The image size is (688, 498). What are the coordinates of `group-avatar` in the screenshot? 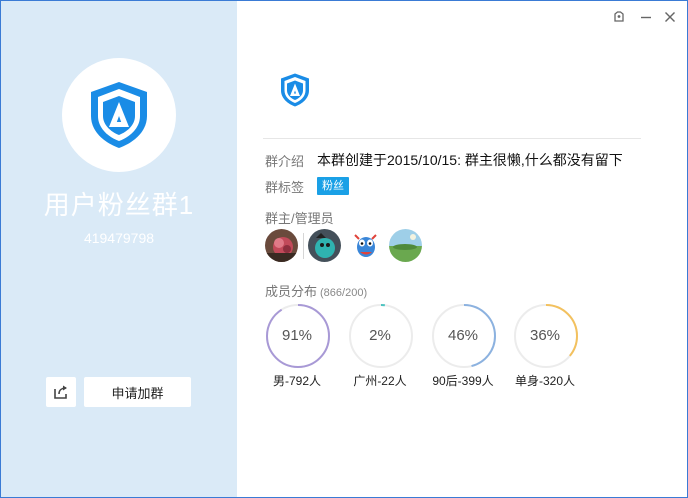 It's located at (119, 115).